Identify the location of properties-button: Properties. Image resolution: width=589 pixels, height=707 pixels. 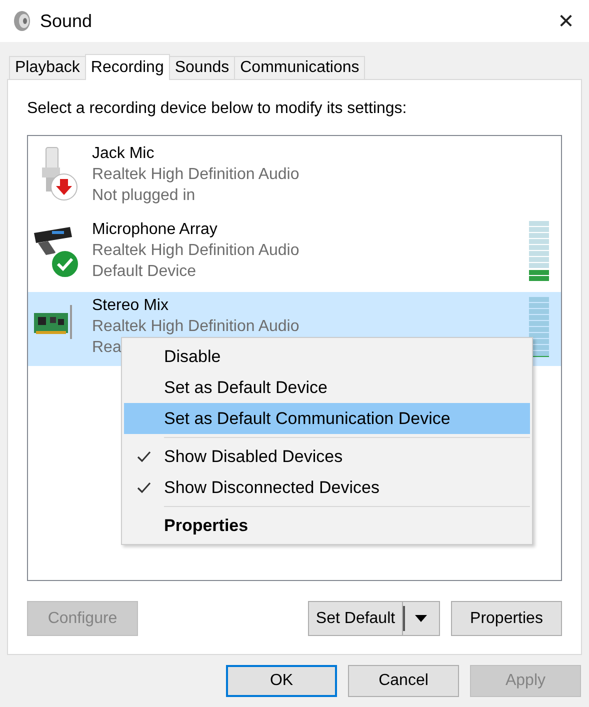
(506, 618).